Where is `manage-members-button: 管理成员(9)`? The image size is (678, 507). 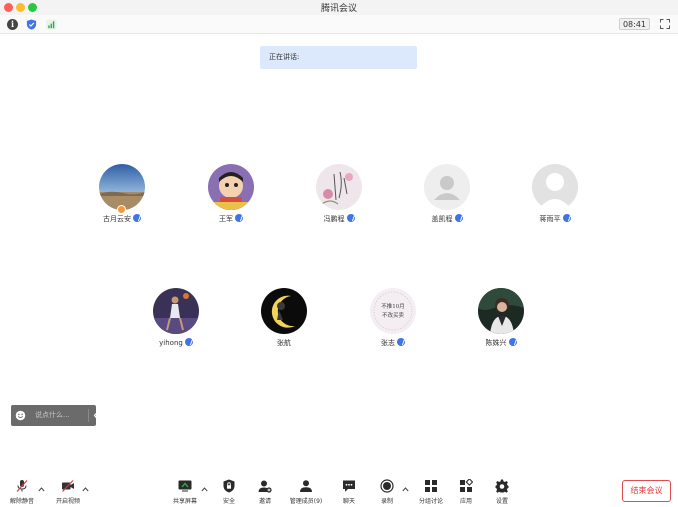
manage-members-button: 管理成员(9) is located at coordinates (306, 492).